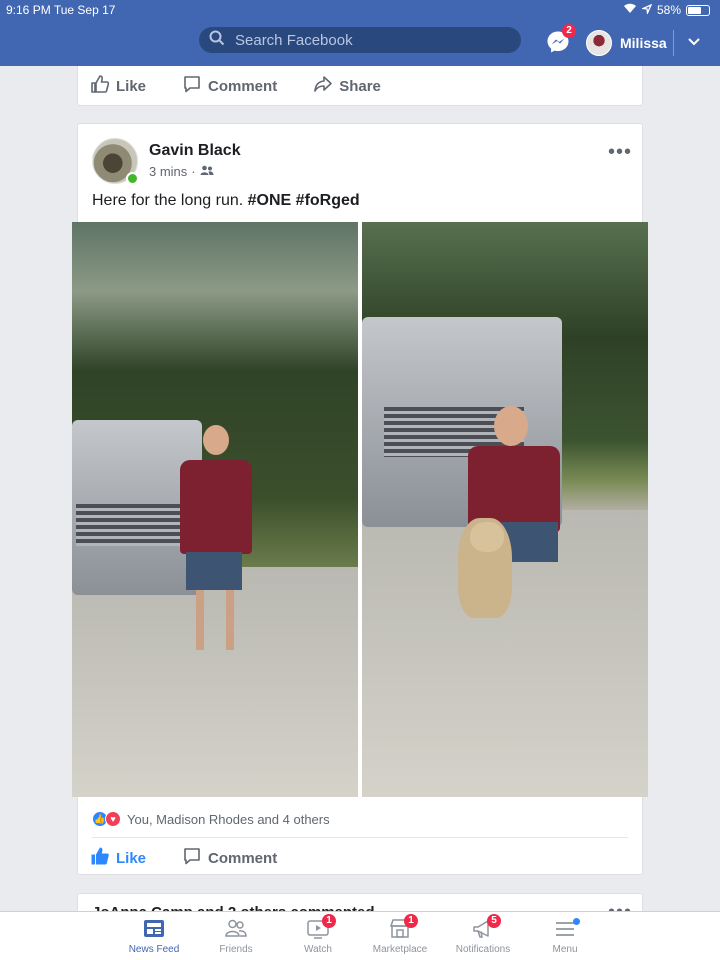 The height and width of the screenshot is (960, 720). Describe the element at coordinates (154, 929) in the screenshot. I see `news-feed-icon` at that location.